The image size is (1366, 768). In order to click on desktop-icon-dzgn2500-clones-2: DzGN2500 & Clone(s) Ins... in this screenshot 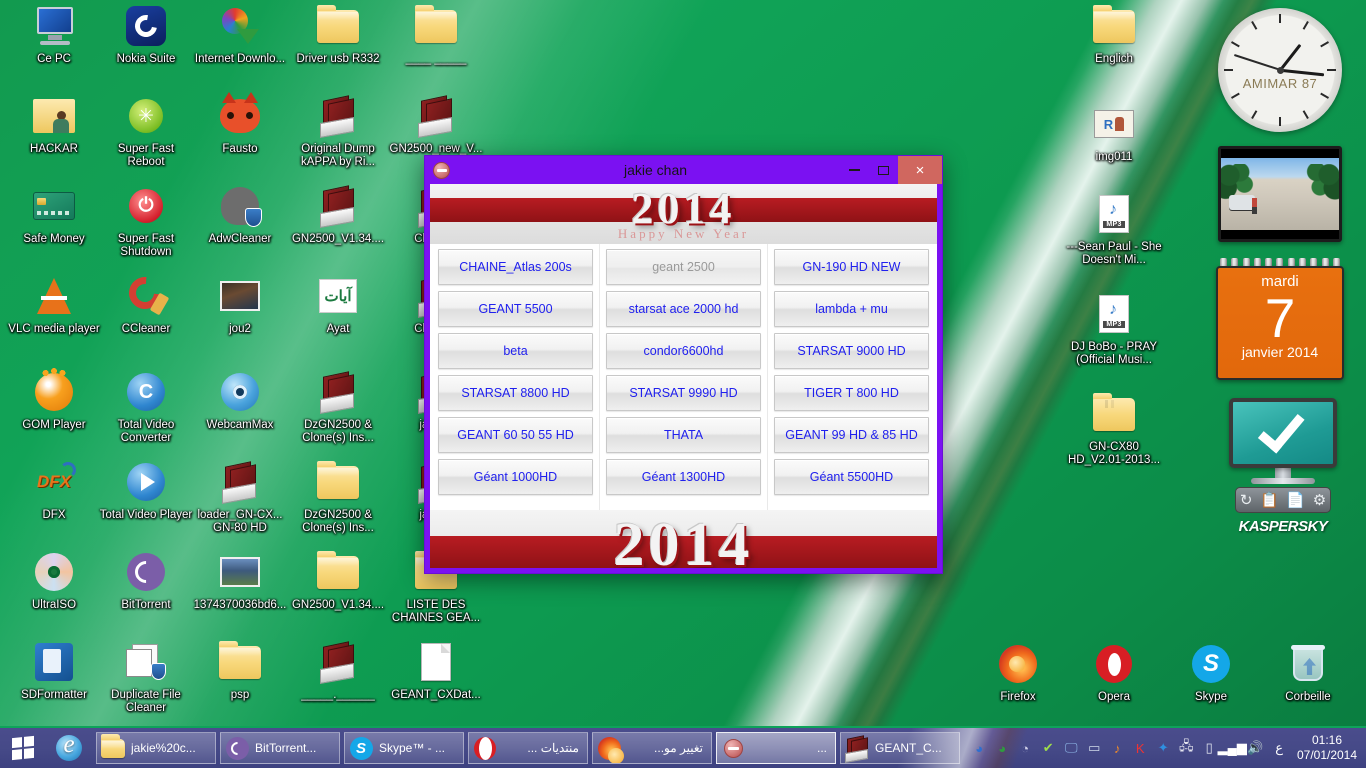, I will do `click(338, 496)`.